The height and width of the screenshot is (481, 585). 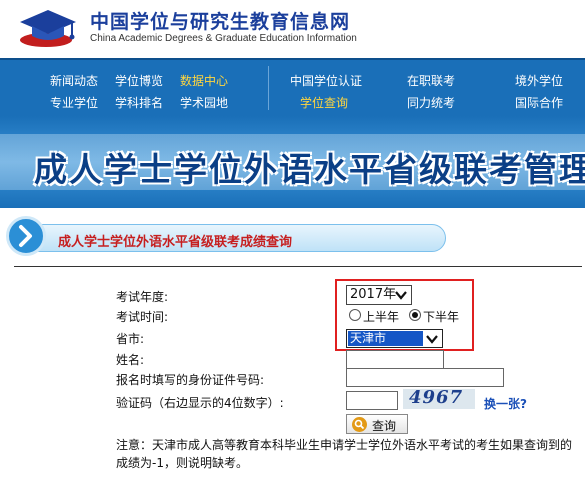 I want to click on nav-item-international: 国际合作, so click(x=539, y=102).